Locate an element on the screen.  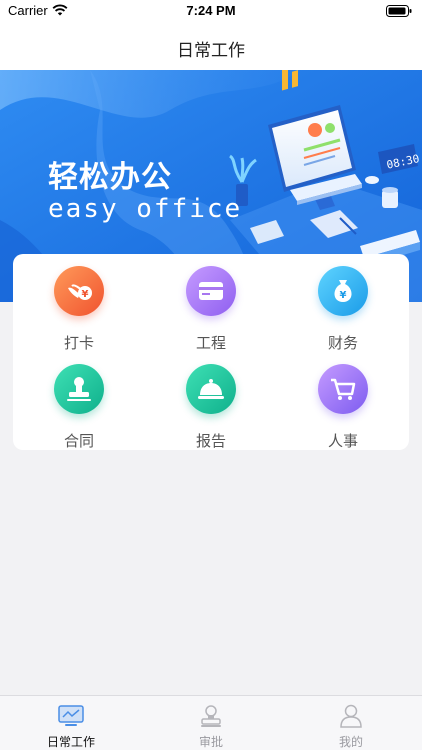
nav-bar: 日常工作 is located at coordinates (211, 46).